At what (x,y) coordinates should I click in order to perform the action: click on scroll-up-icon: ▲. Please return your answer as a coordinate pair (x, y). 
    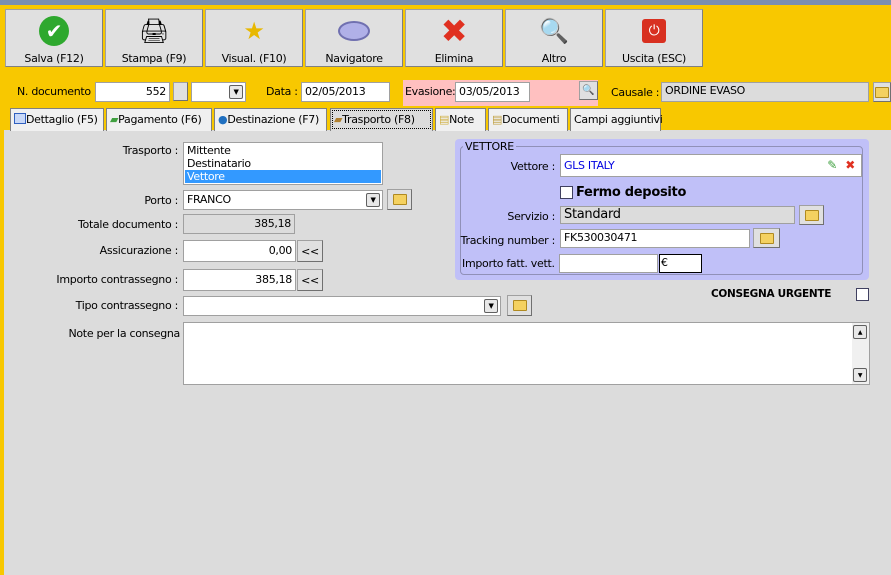
    Looking at the image, I should click on (860, 332).